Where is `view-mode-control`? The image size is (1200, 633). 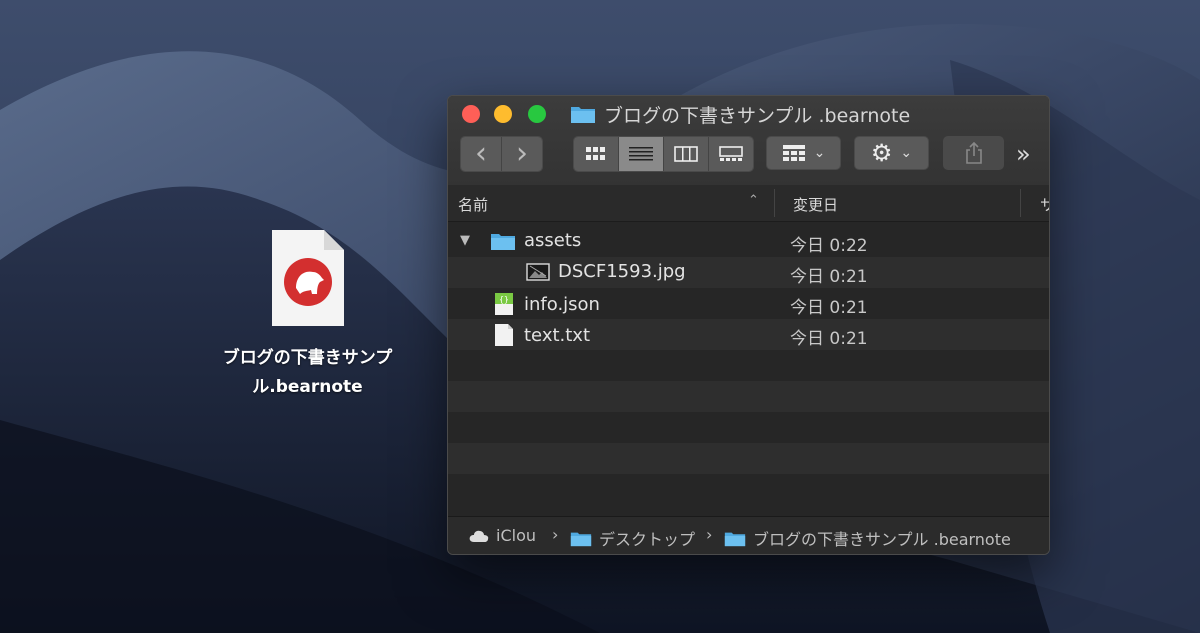 view-mode-control is located at coordinates (663, 154).